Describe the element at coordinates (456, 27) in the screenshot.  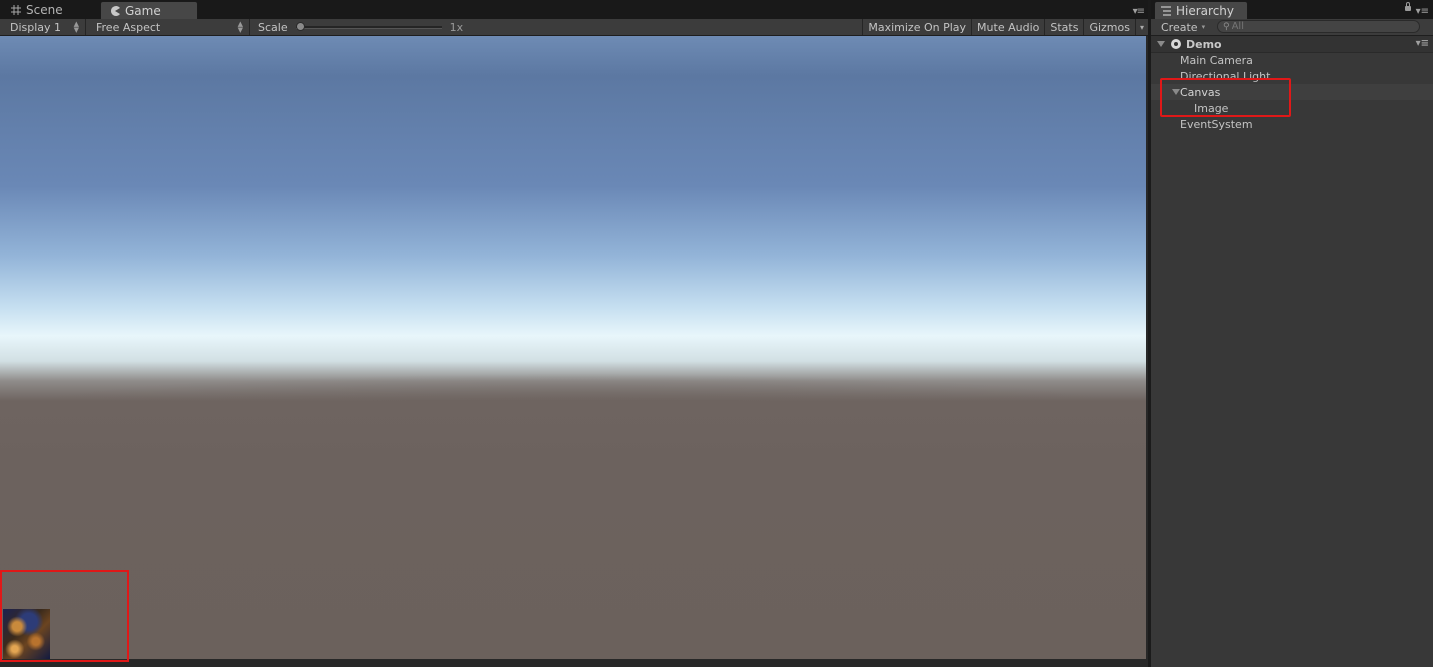
I see `scale-value: 1x` at that location.